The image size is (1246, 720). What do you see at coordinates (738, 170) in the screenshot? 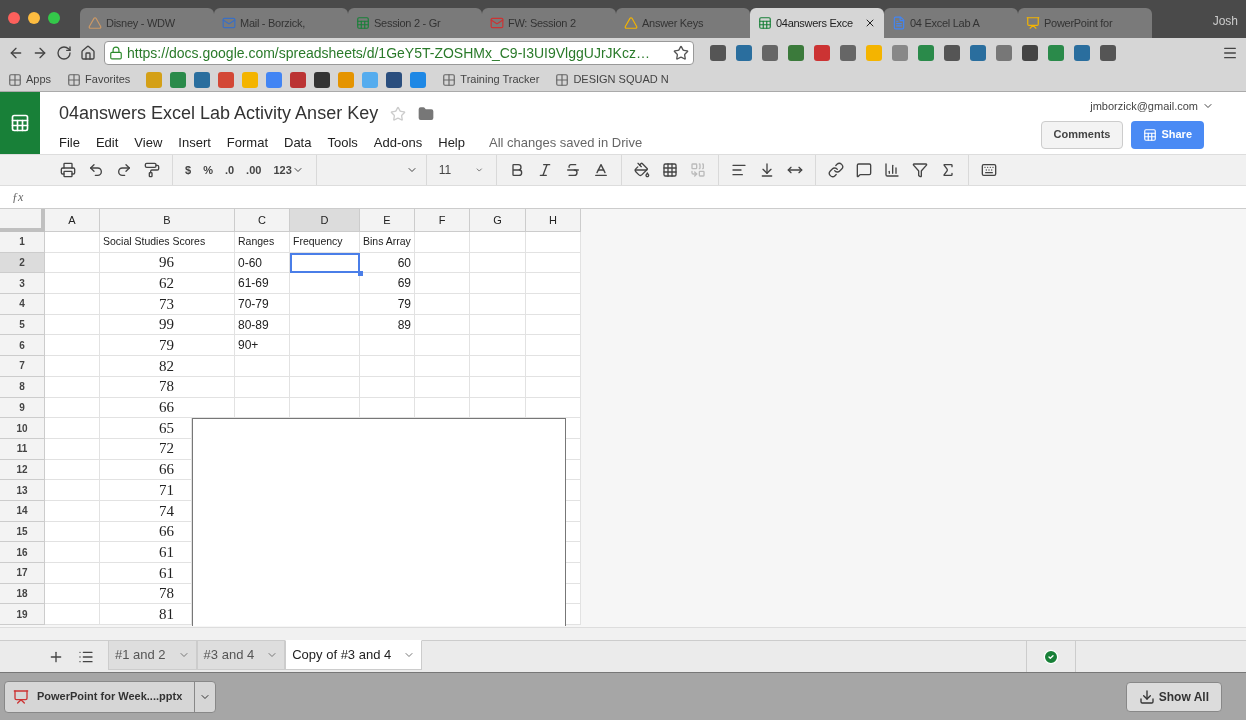
I see `align-icon` at bounding box center [738, 170].